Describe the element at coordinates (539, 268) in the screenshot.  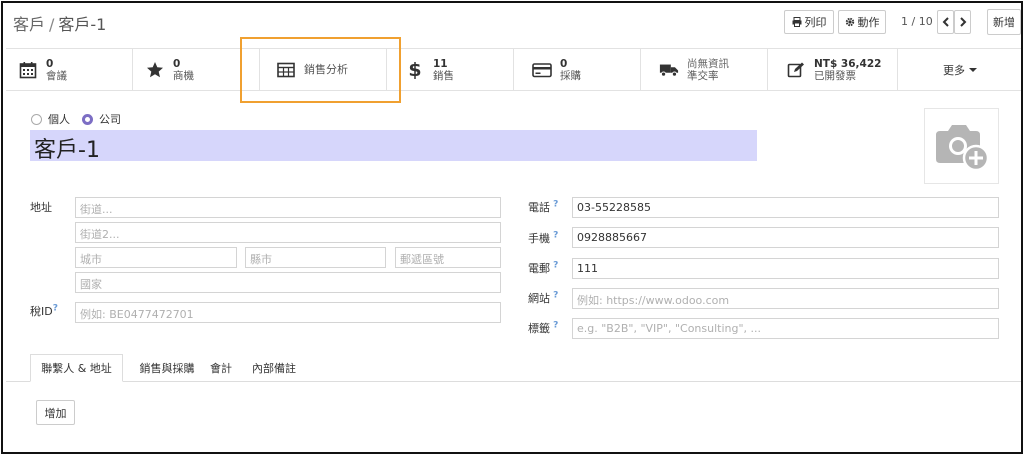
I see `email-label-text: 電郵` at that location.